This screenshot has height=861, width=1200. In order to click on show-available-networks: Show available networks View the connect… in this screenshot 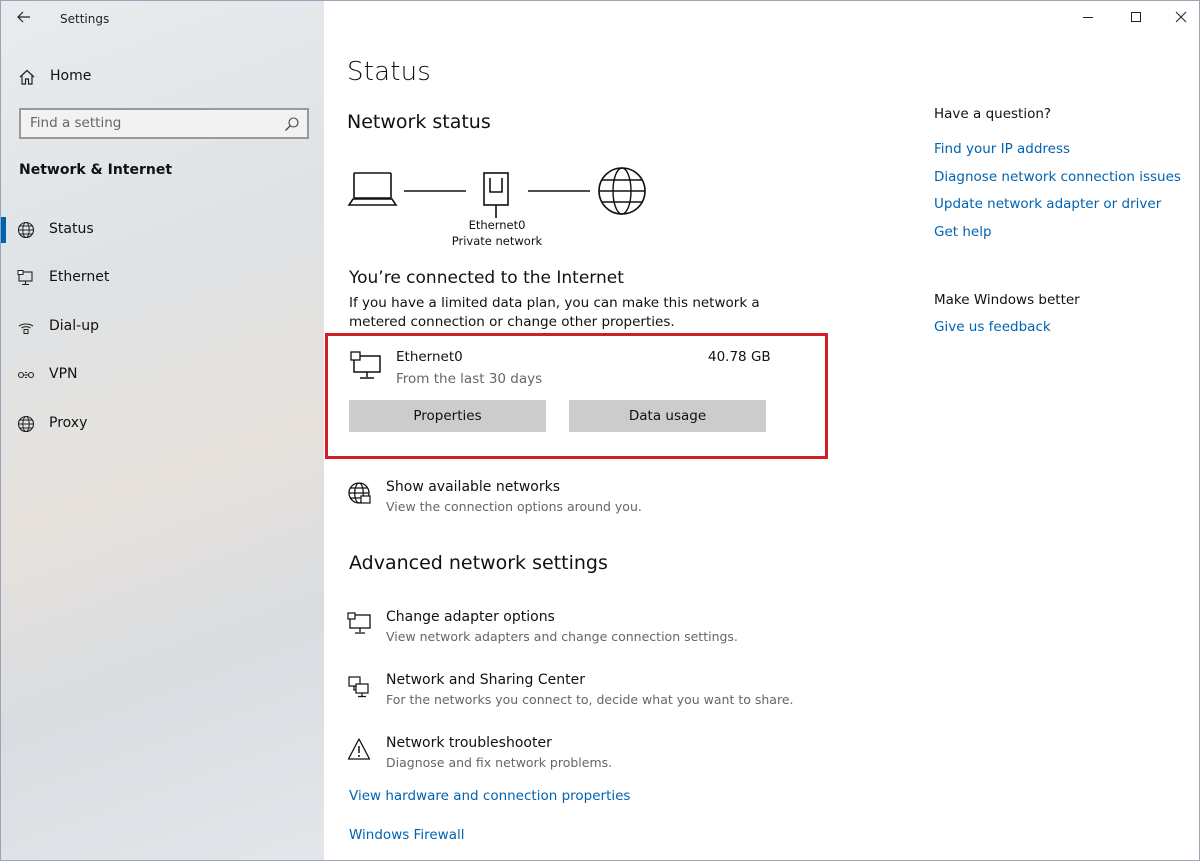, I will do `click(577, 501)`.